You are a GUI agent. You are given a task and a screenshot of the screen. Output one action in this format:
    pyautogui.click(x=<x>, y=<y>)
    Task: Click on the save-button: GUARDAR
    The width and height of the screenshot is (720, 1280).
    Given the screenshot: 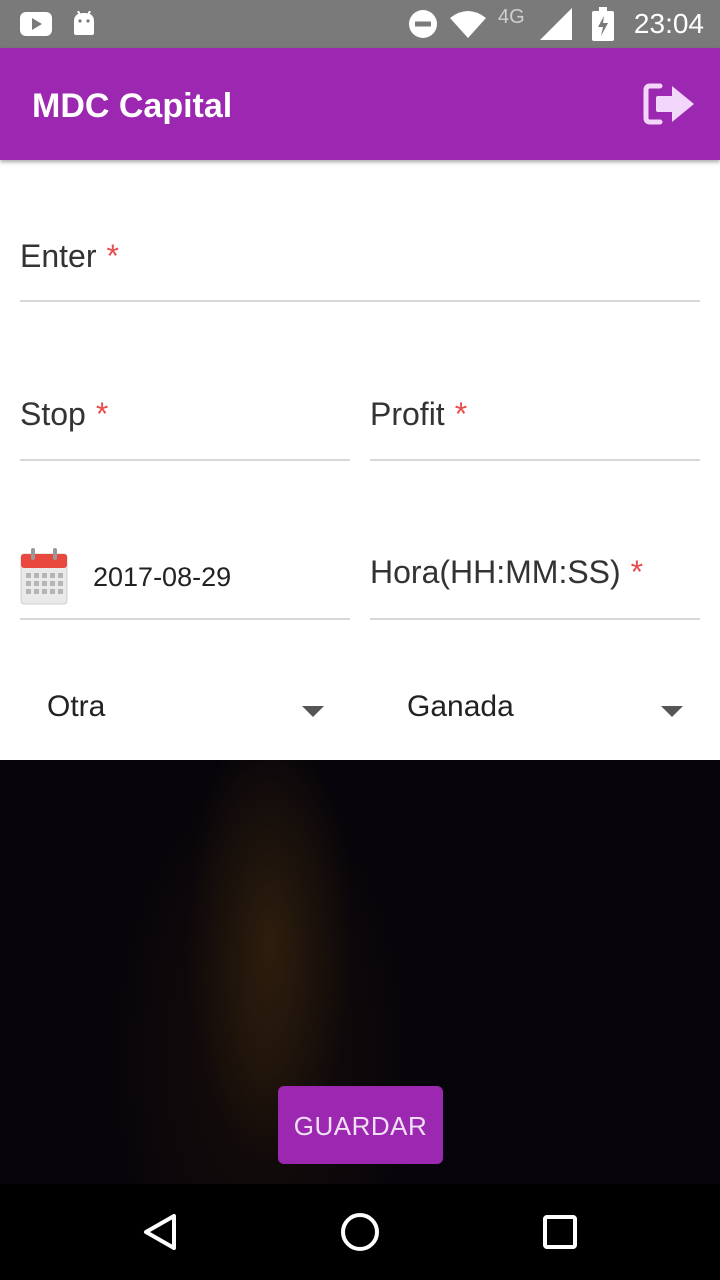 What is the action you would take?
    pyautogui.click(x=360, y=1125)
    